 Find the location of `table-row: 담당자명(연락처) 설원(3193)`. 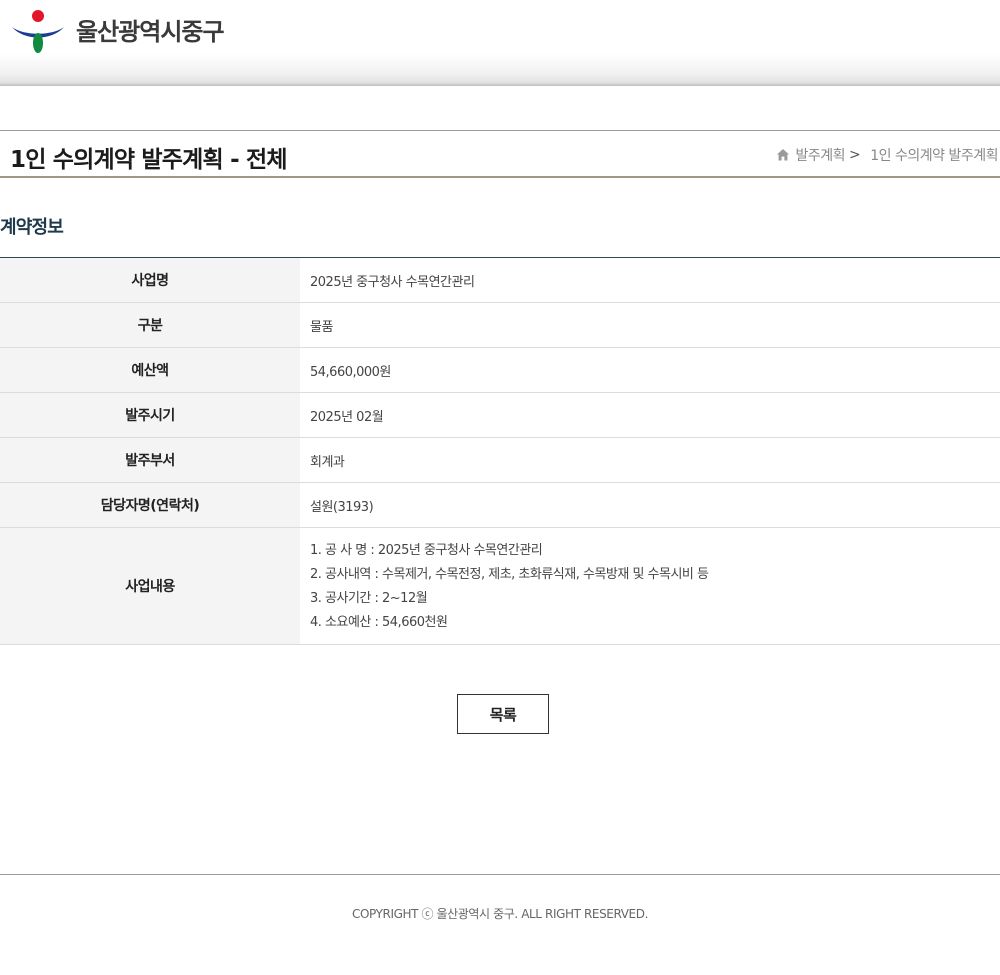

table-row: 담당자명(연락처) 설원(3193) is located at coordinates (500, 505).